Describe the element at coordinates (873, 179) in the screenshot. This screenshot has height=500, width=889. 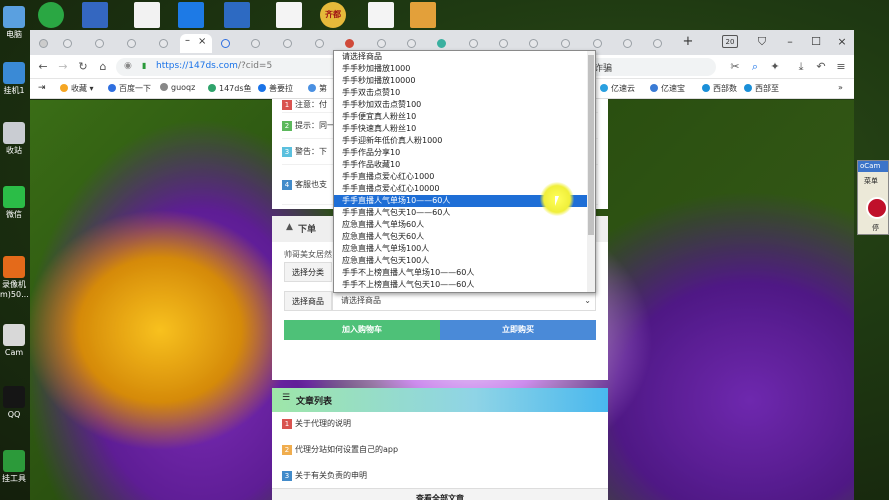
I see `ocam-menu: 菜单` at that location.